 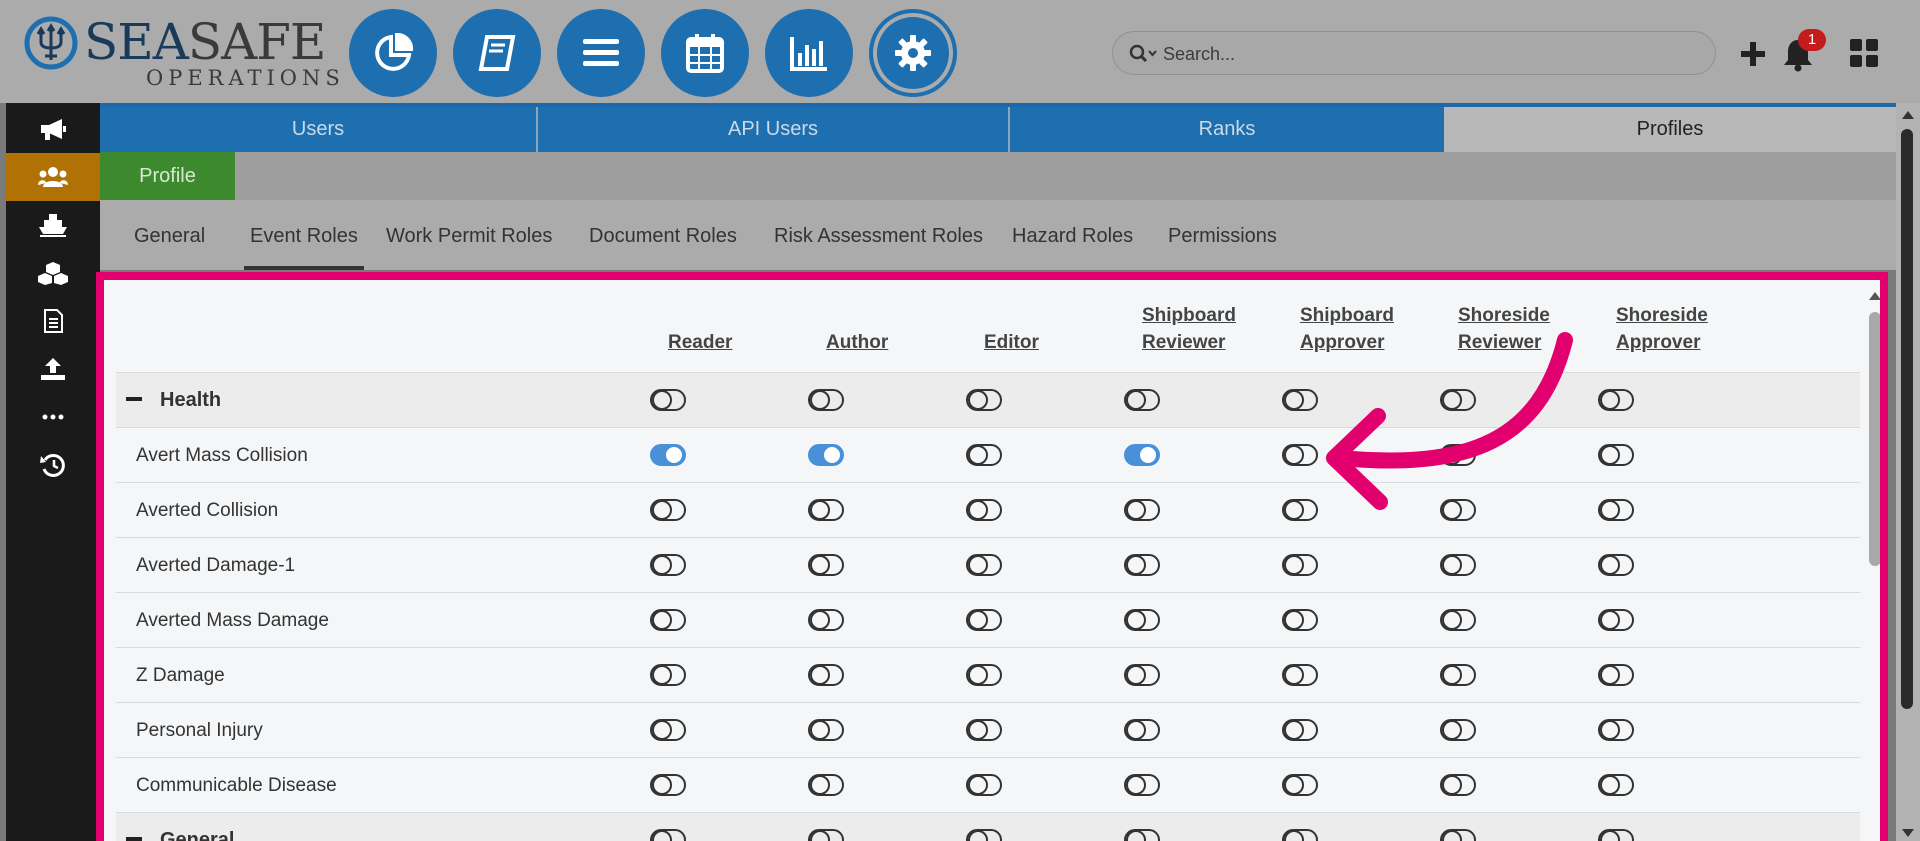 I want to click on subtab-work-permit-roles: Work Permit Roles, so click(x=469, y=233).